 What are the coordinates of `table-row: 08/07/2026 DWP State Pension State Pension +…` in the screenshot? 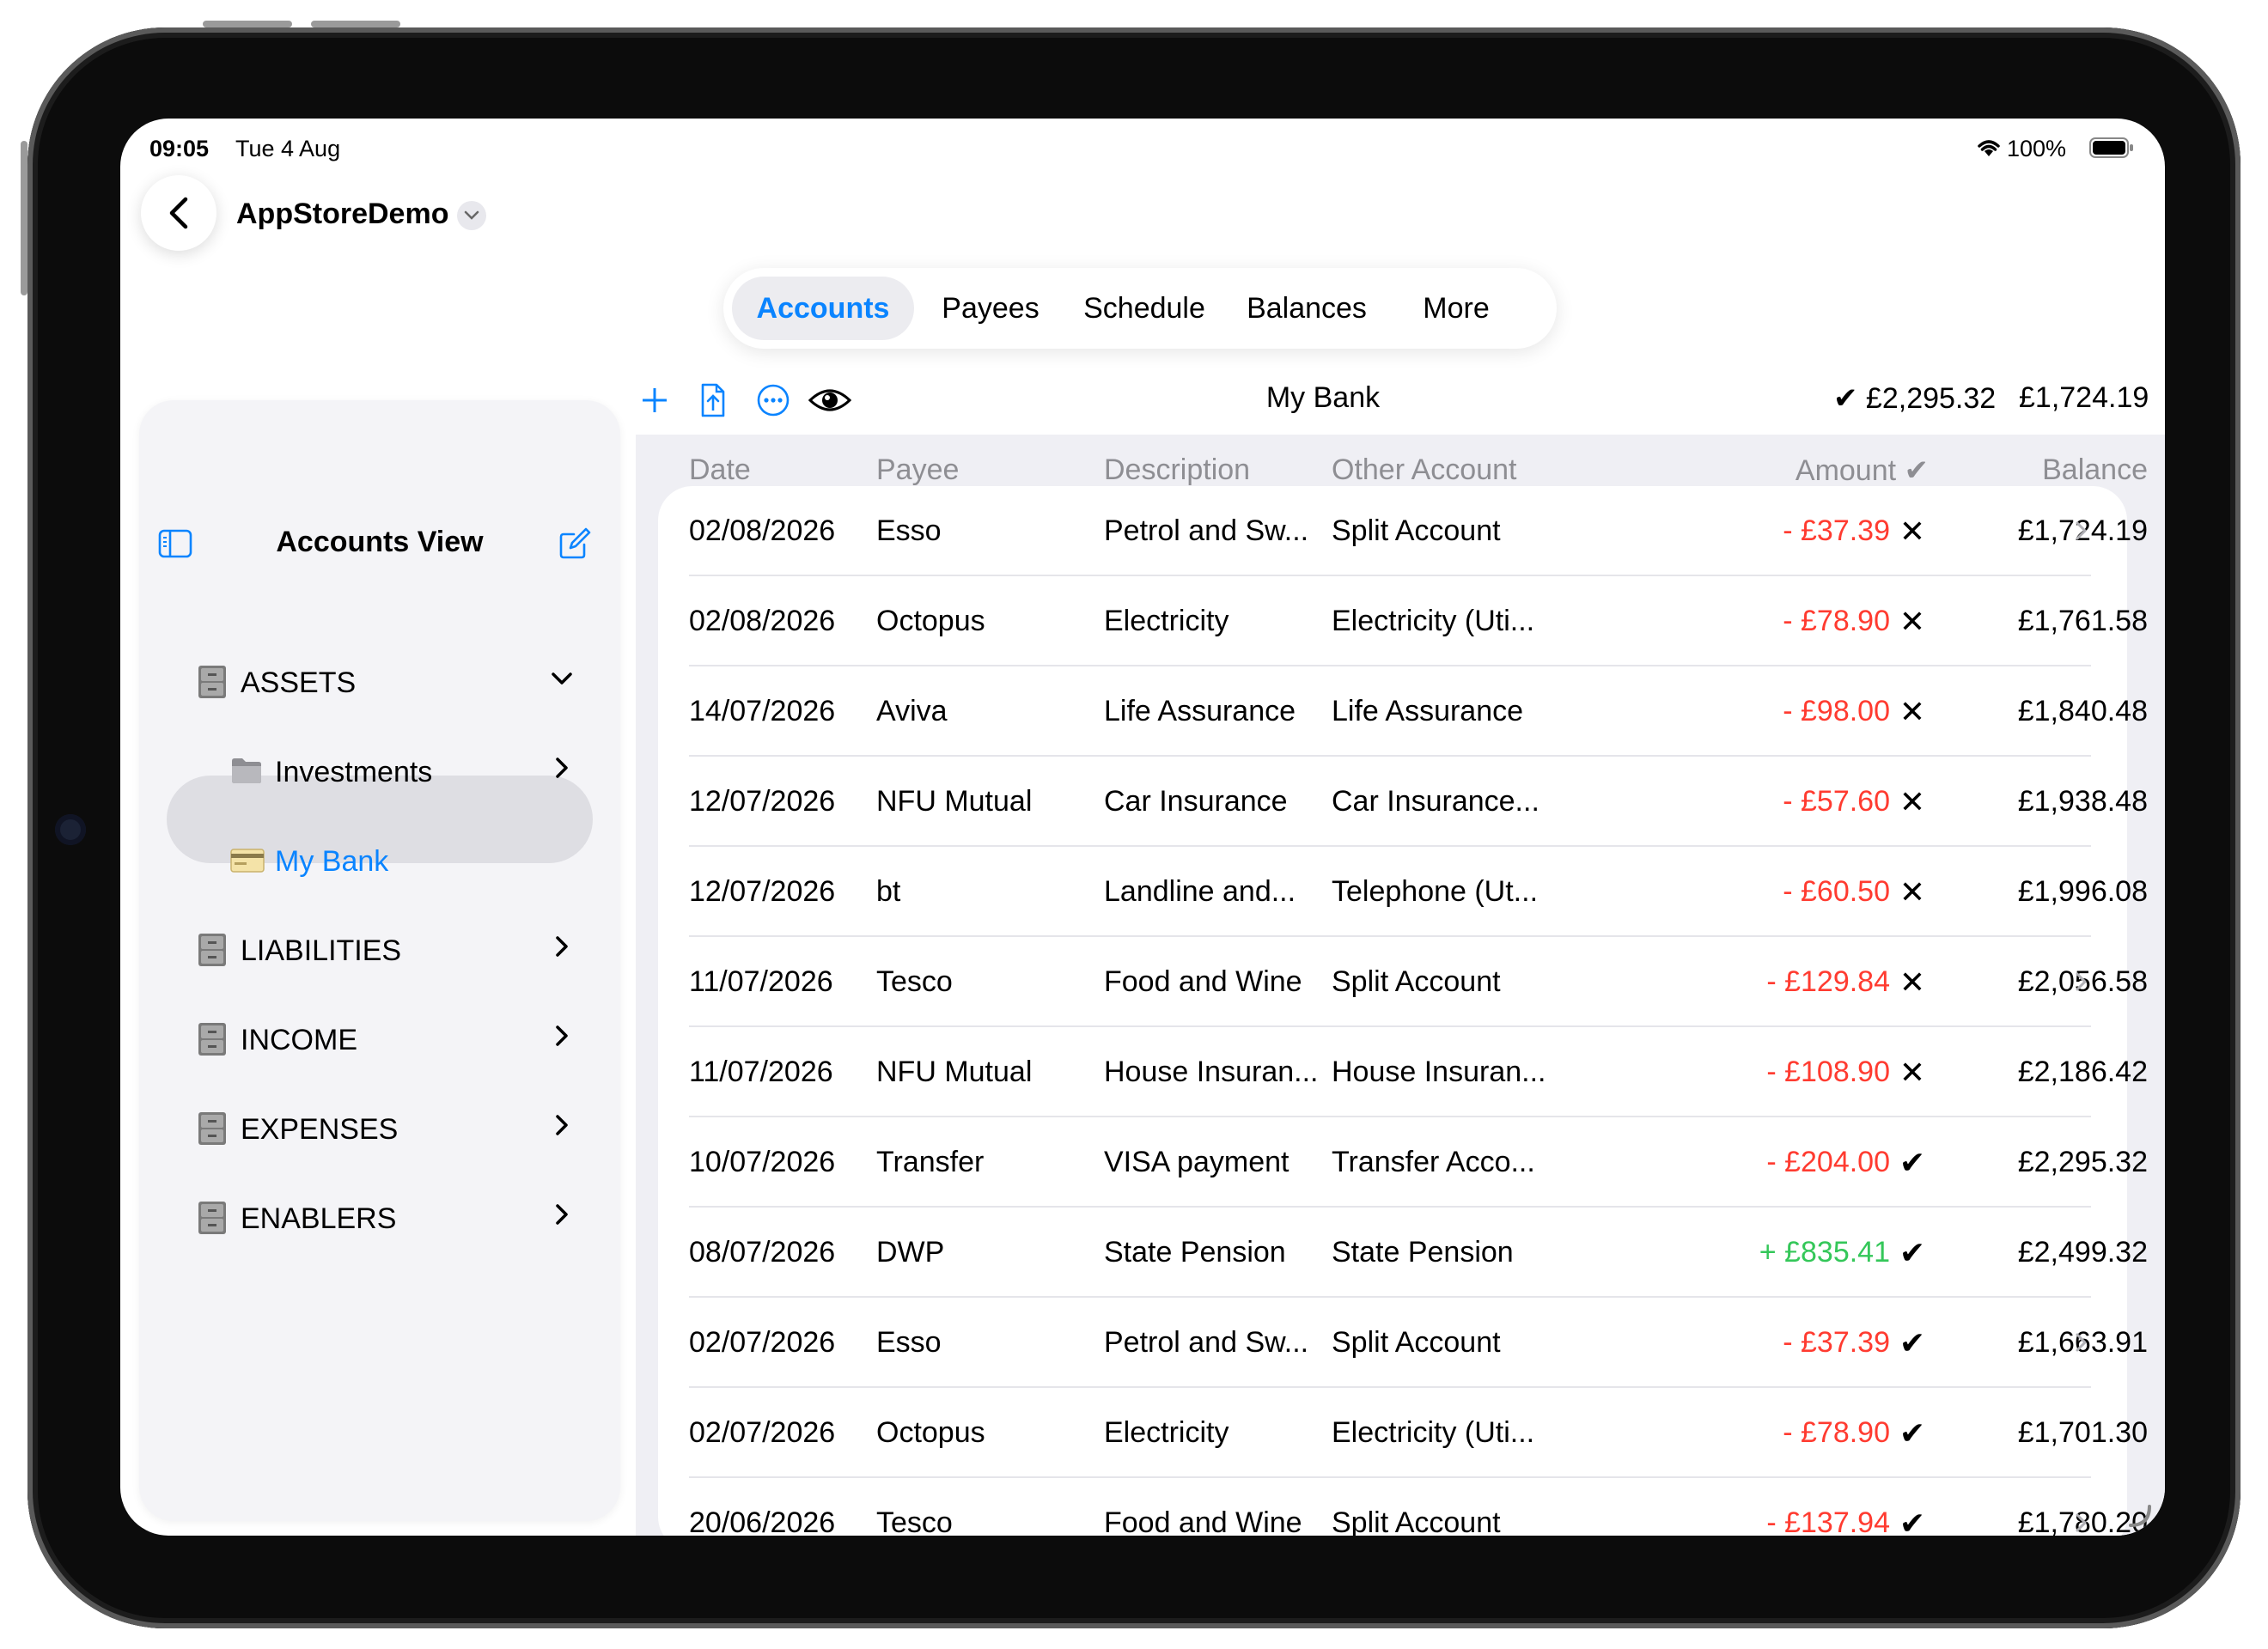 It's located at (1142, 1253).